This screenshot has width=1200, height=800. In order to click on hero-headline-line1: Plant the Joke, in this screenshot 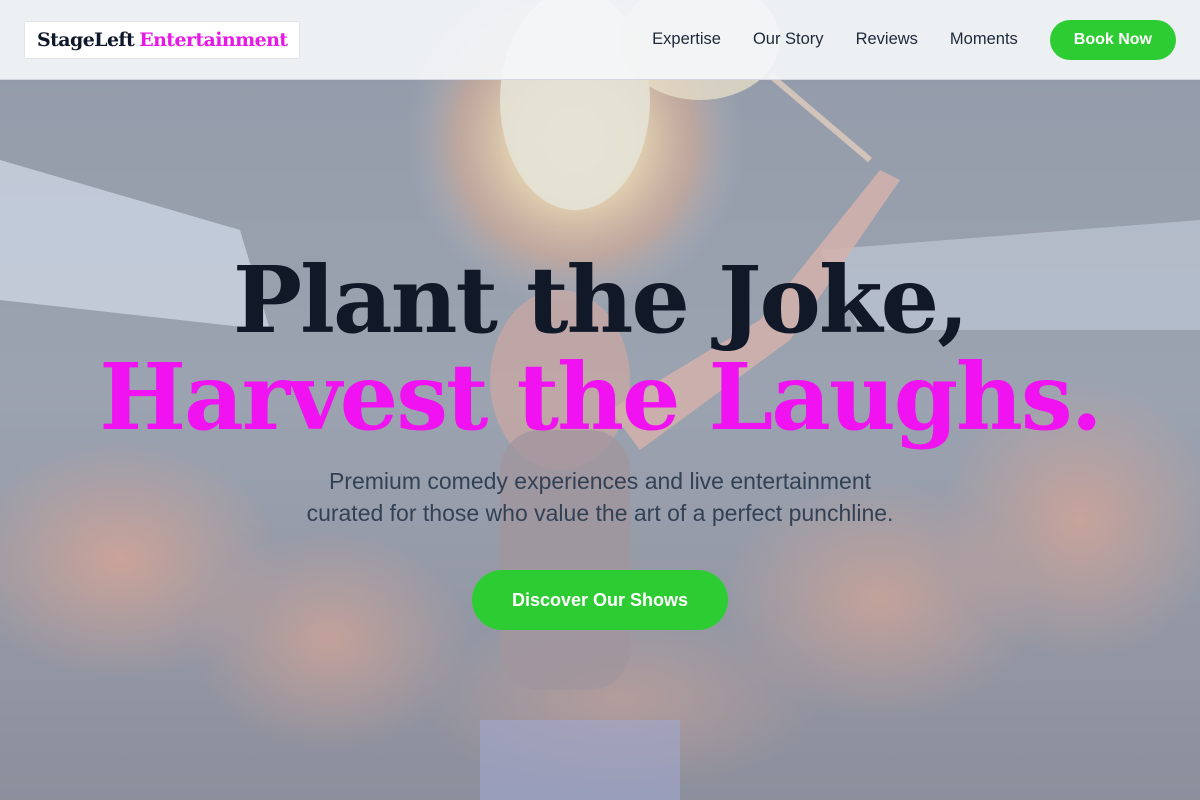, I will do `click(600, 300)`.